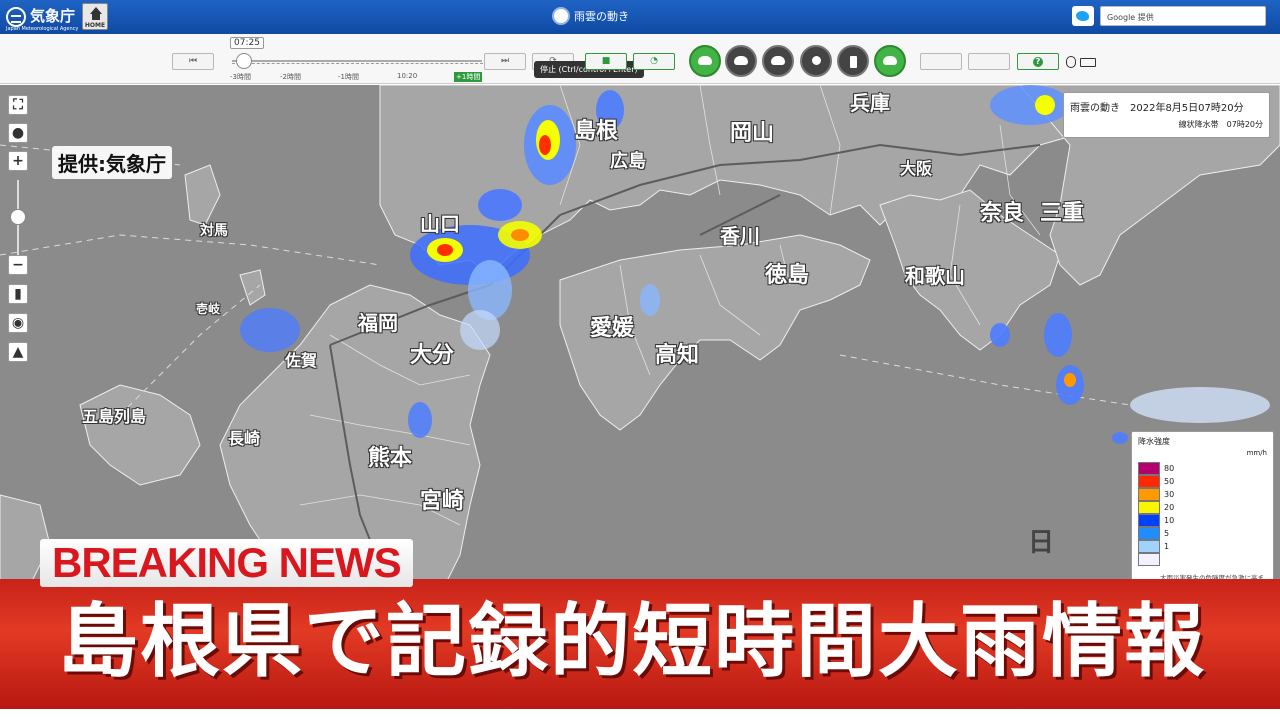 This screenshot has width=1280, height=720. Describe the element at coordinates (596, 131) in the screenshot. I see `place-label-shimane: 島根` at that location.